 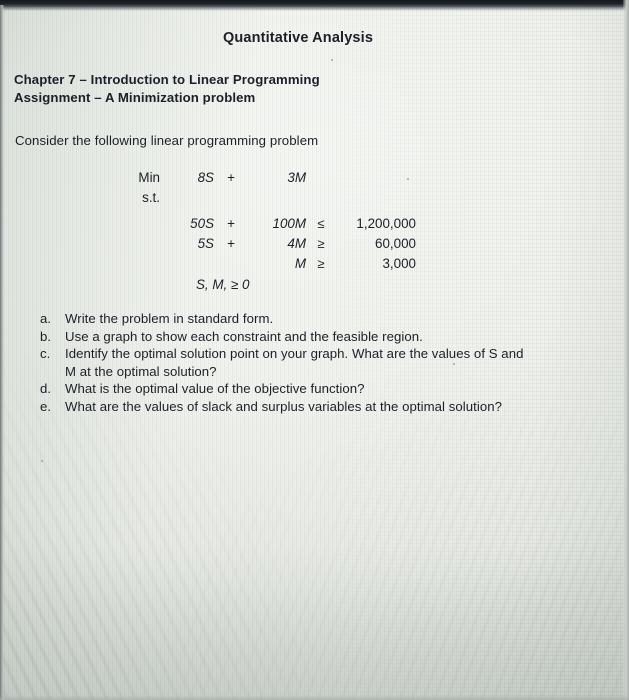 What do you see at coordinates (395, 243) in the screenshot?
I see `constraint-rhs: 60,000` at bounding box center [395, 243].